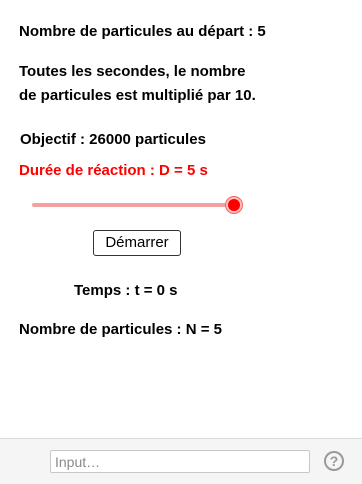 The height and width of the screenshot is (484, 362). Describe the element at coordinates (142, 31) in the screenshot. I see `initial-particles-text: Nombre de particules au départ : 5` at that location.